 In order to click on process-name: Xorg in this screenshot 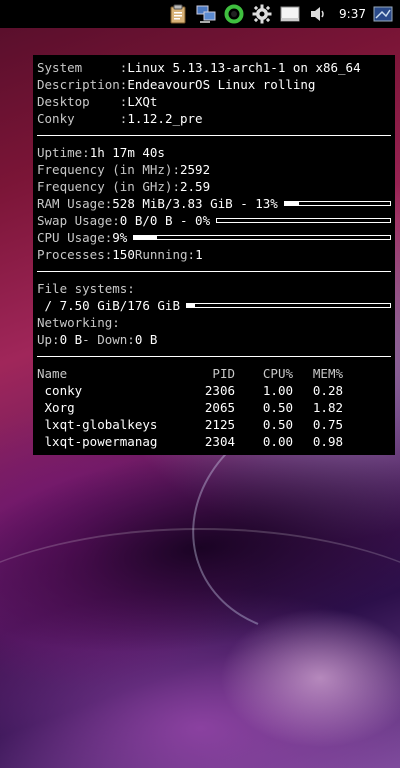, I will do `click(56, 407)`.